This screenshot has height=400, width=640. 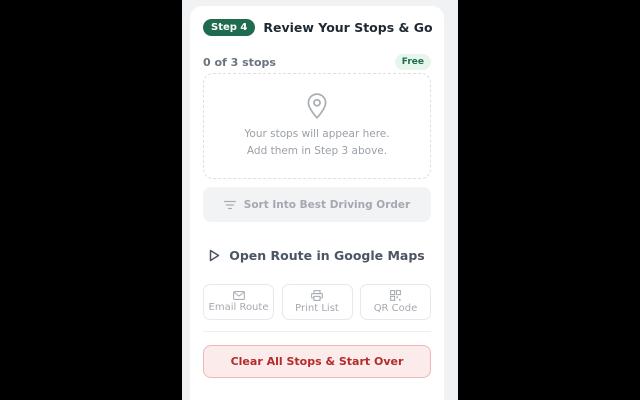 I want to click on email-route-button: Email Route, so click(x=238, y=302).